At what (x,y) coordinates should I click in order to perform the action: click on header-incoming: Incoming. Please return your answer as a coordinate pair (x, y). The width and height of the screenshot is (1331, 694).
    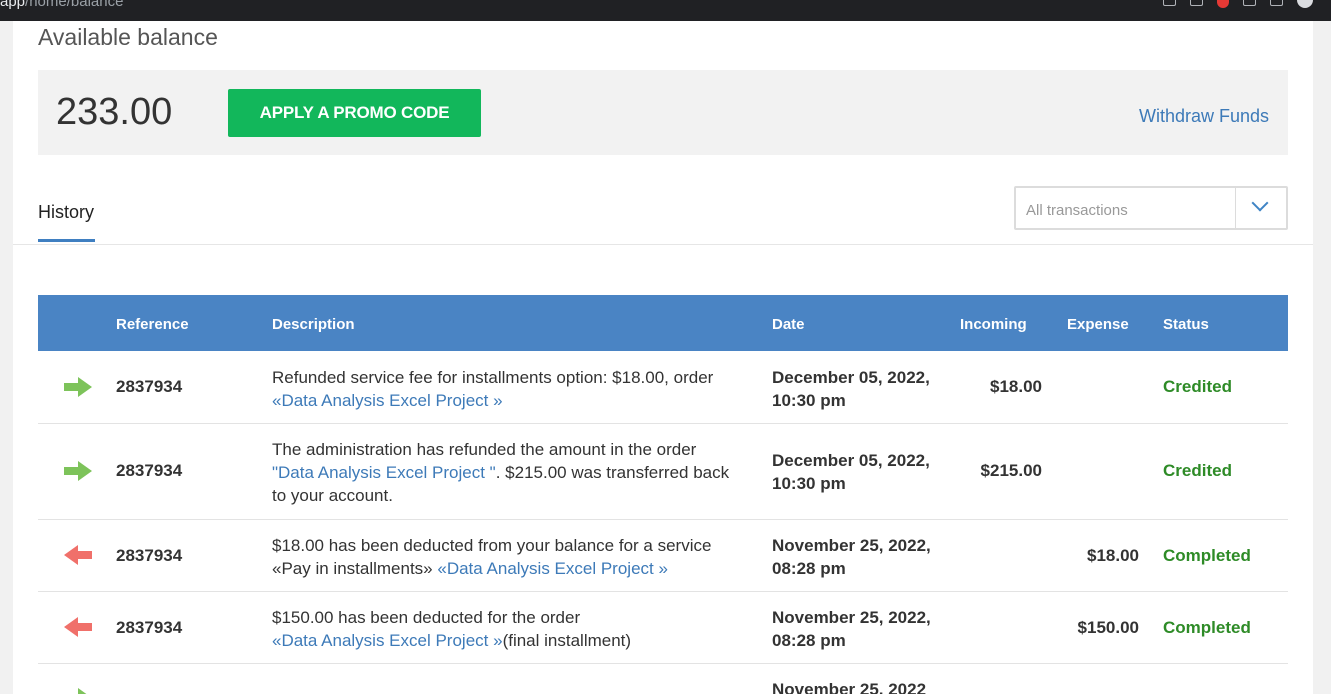
    Looking at the image, I should click on (993, 324).